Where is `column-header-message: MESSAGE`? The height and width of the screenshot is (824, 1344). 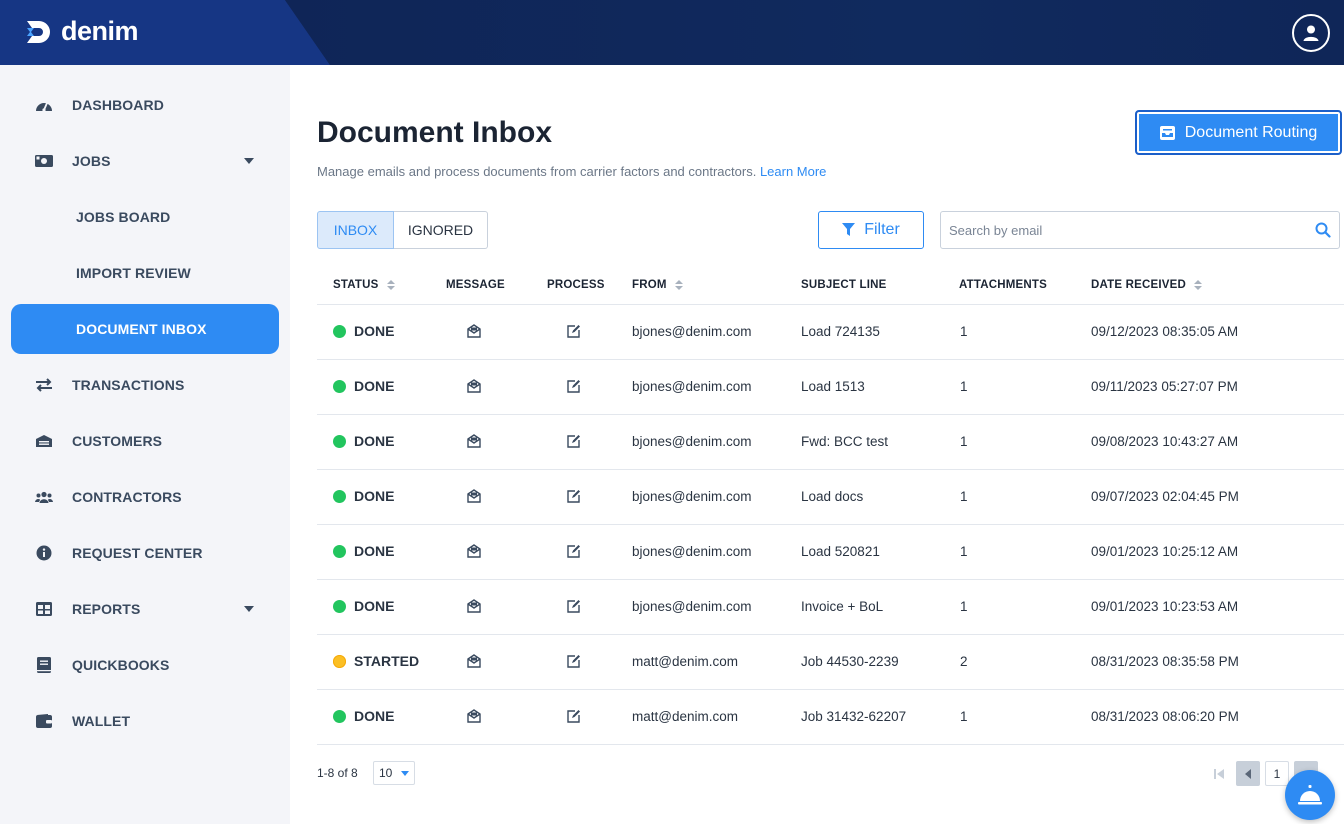 column-header-message: MESSAGE is located at coordinates (475, 285).